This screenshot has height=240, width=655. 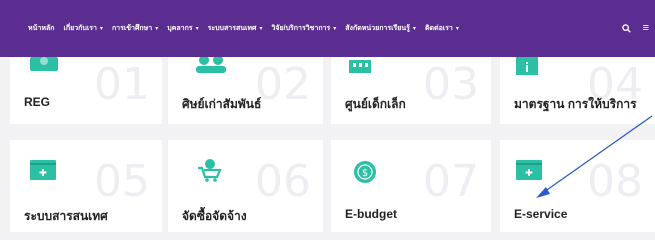 I want to click on tile-number: 05, so click(x=122, y=181).